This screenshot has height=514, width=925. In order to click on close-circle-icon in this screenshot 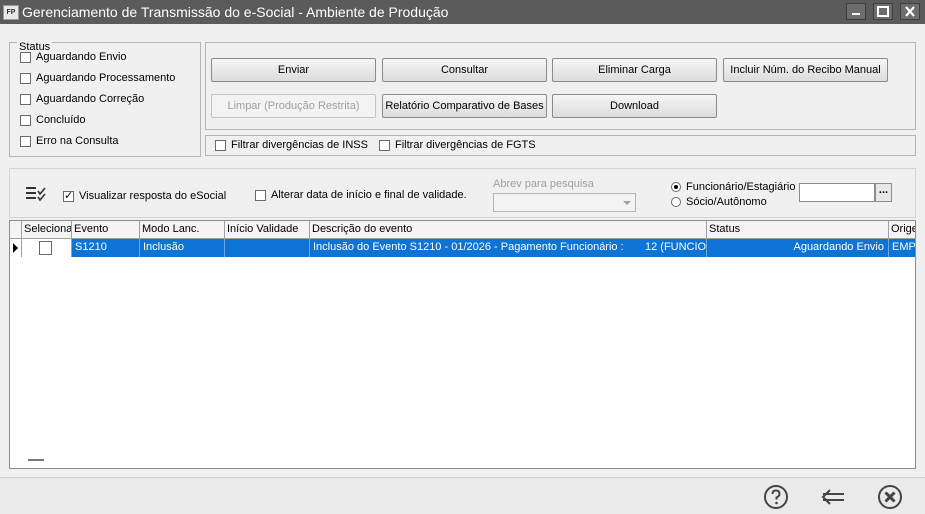, I will do `click(890, 497)`.